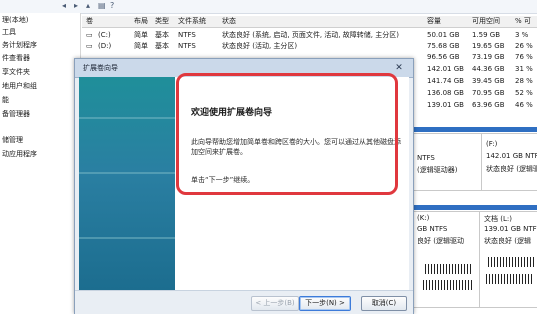 The width and height of the screenshot is (537, 314). I want to click on wizard-title: 扩展卷向导, so click(100, 68).